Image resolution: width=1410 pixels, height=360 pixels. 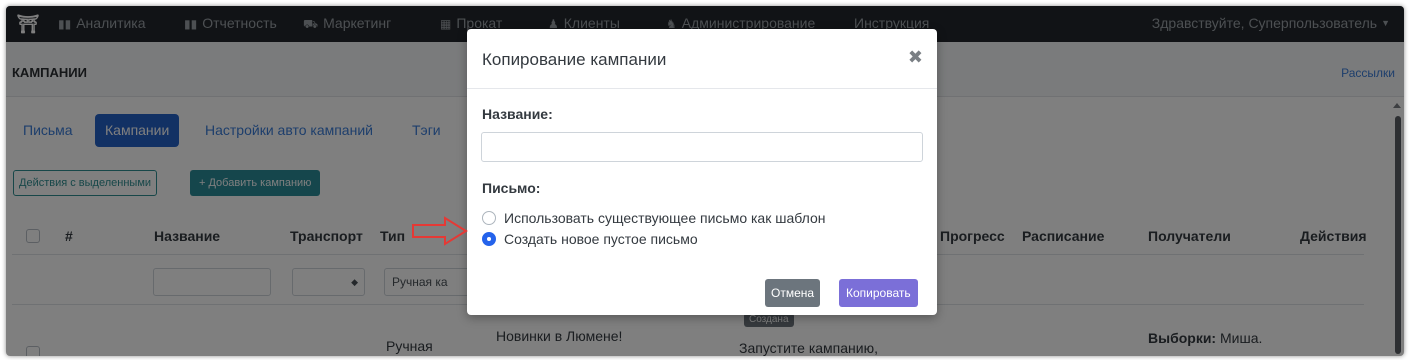 I want to click on copy-button: Копировать, so click(x=878, y=293).